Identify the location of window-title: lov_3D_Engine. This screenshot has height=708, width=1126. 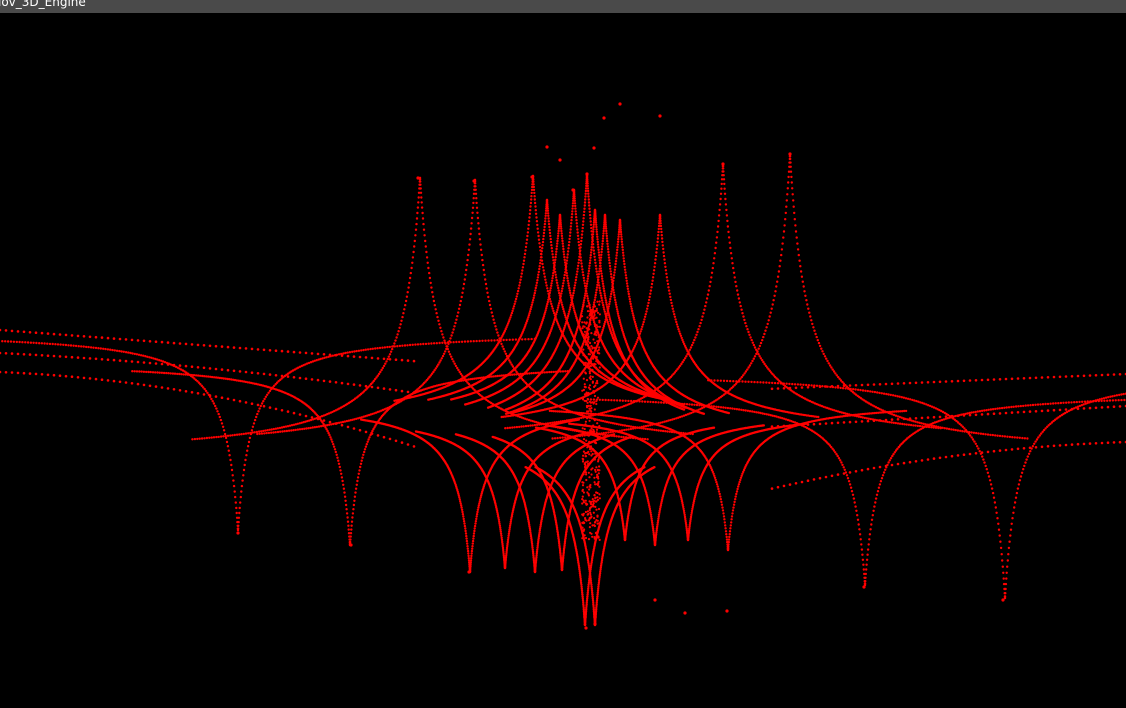
(43, 4).